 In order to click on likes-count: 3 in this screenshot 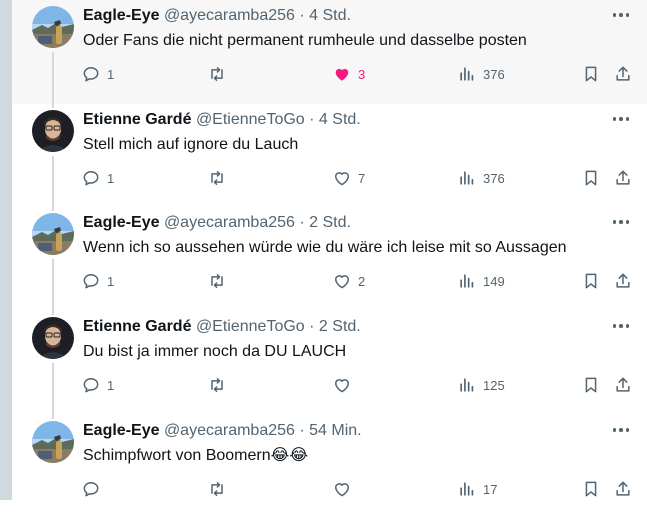, I will do `click(362, 74)`.